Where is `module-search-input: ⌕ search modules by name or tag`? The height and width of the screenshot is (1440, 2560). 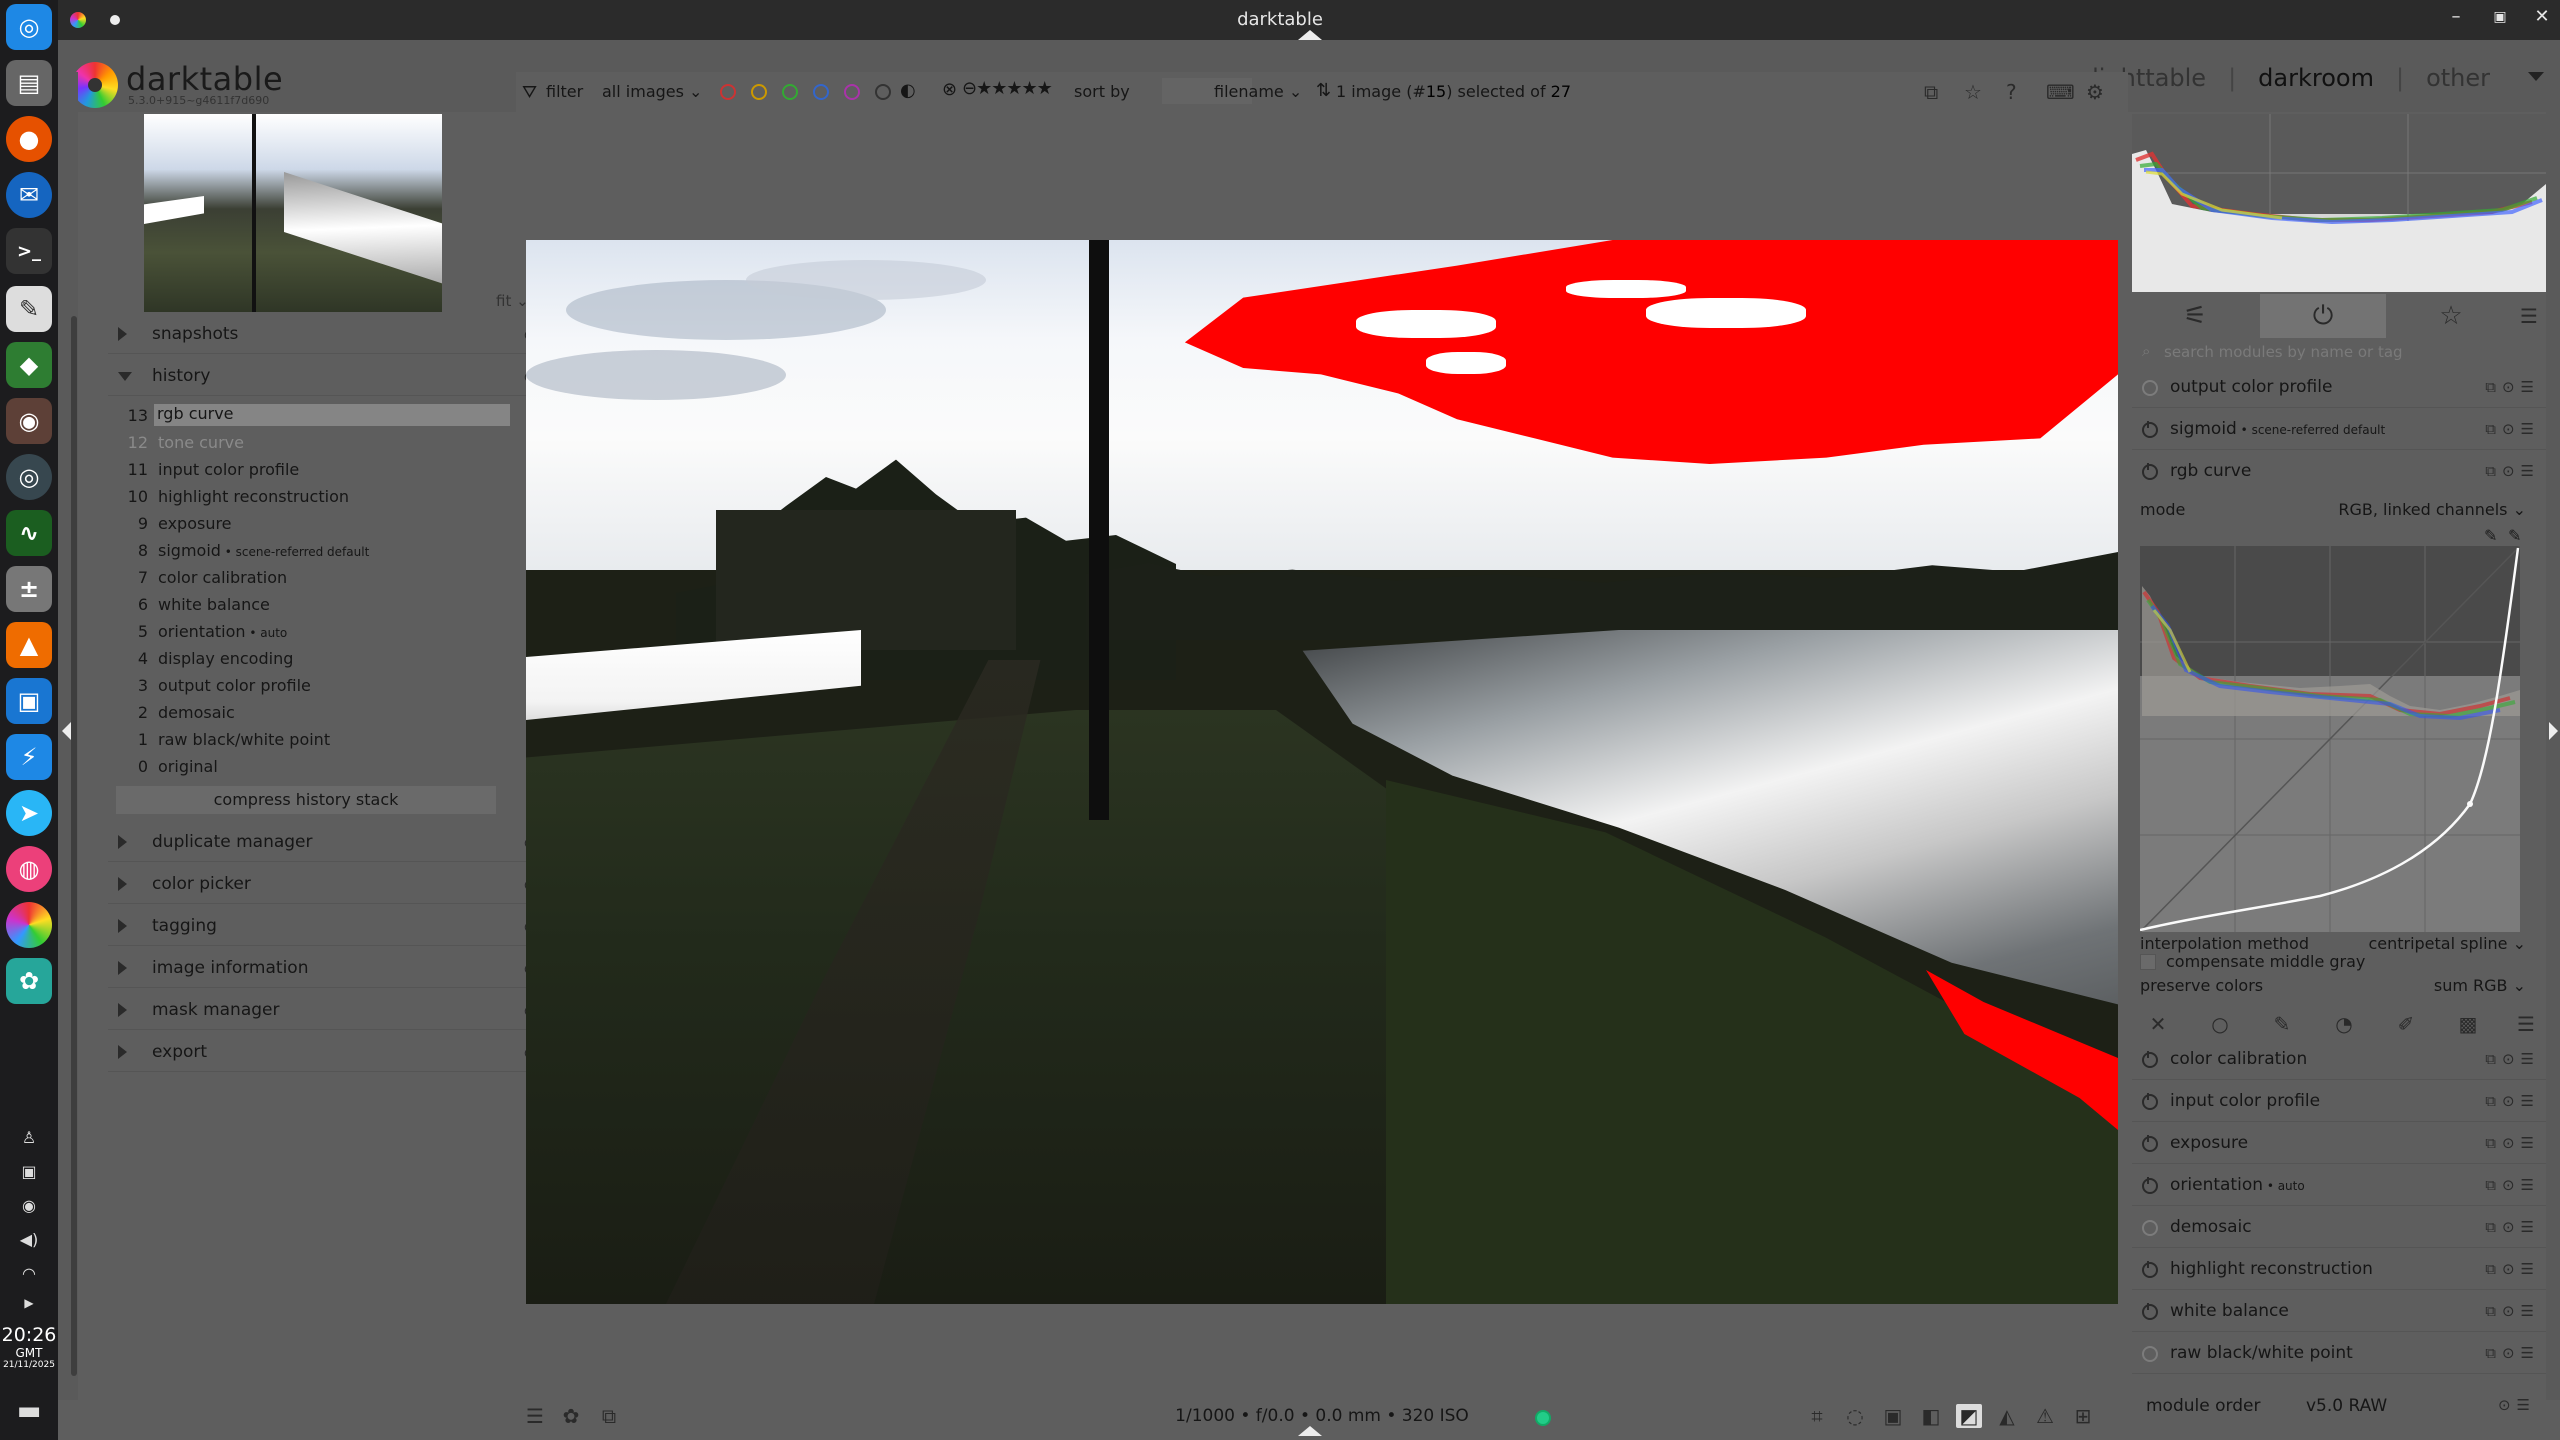
module-search-input: ⌕ search modules by name or tag is located at coordinates (2339, 352).